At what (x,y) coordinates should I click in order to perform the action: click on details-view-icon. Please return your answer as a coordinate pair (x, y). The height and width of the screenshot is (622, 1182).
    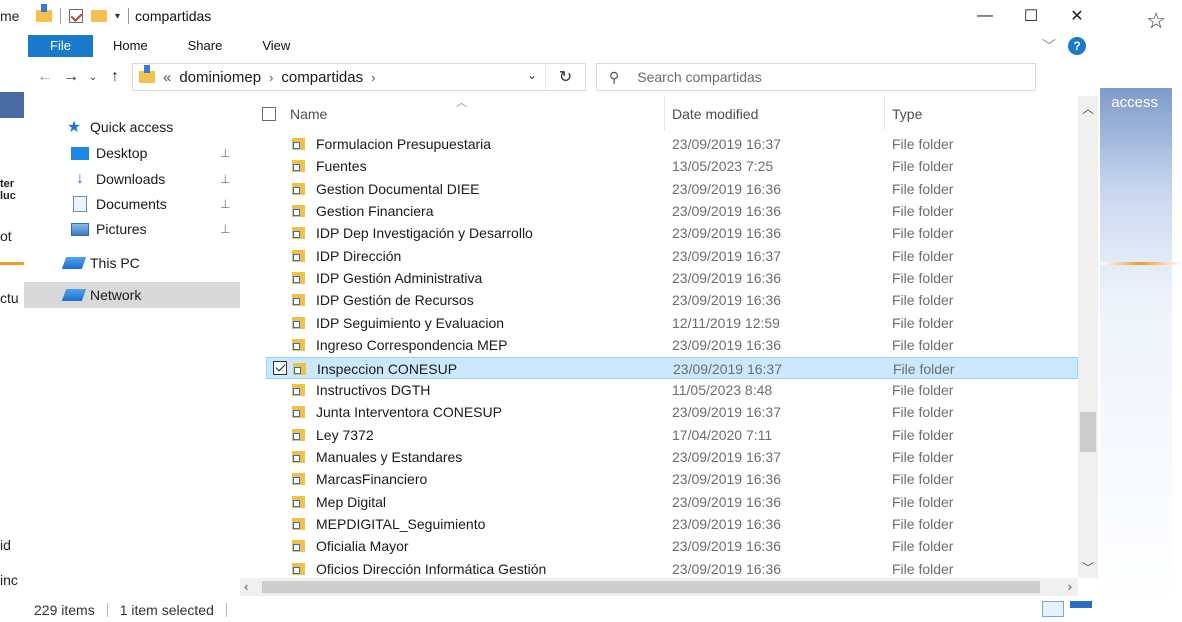
    Looking at the image, I should click on (1053, 609).